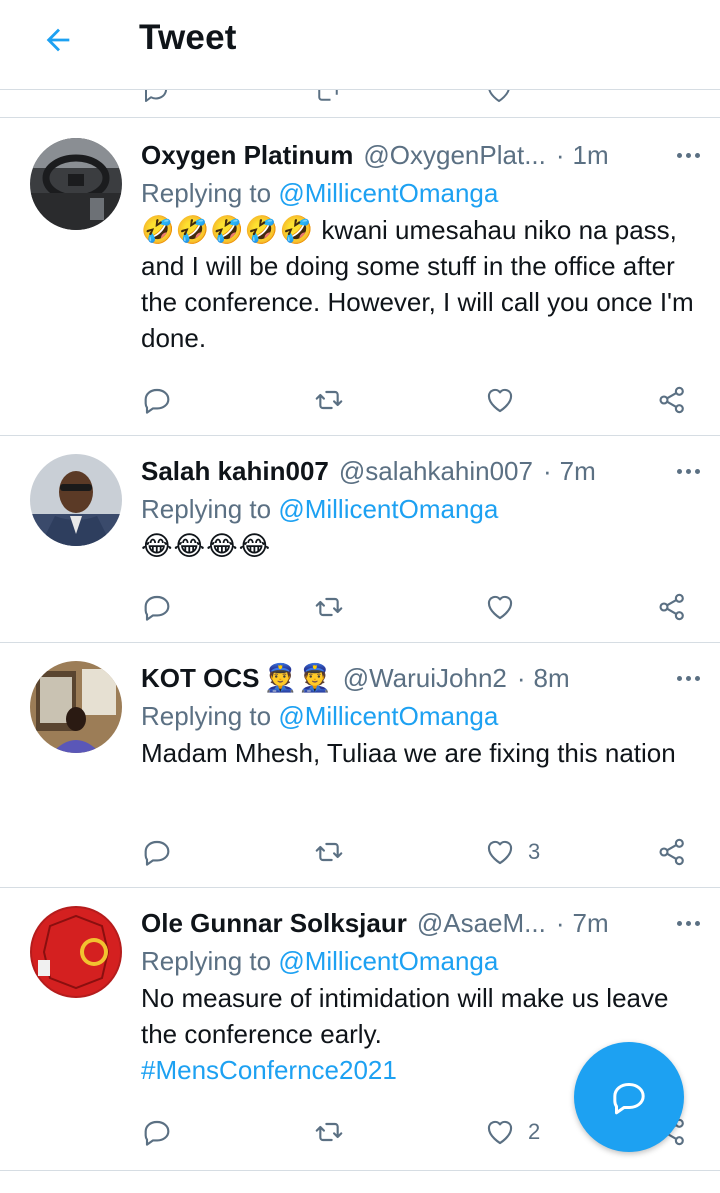  What do you see at coordinates (360, 45) in the screenshot?
I see `top-app-bar: Tweet` at bounding box center [360, 45].